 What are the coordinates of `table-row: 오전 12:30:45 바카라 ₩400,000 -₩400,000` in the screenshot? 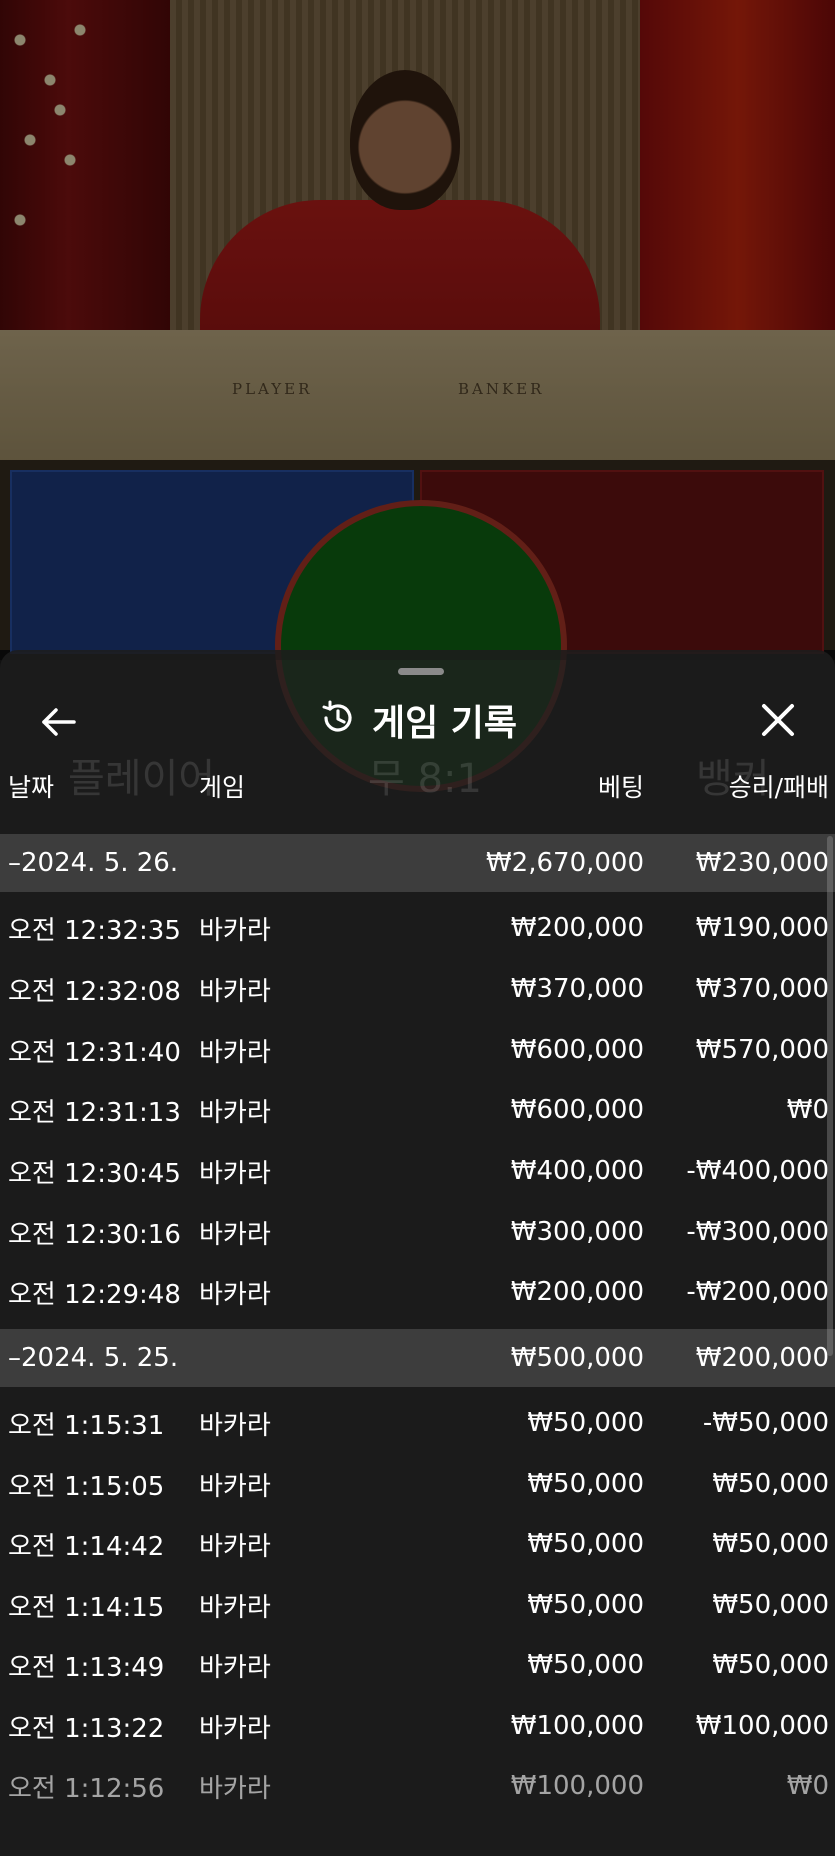 It's located at (417, 1171).